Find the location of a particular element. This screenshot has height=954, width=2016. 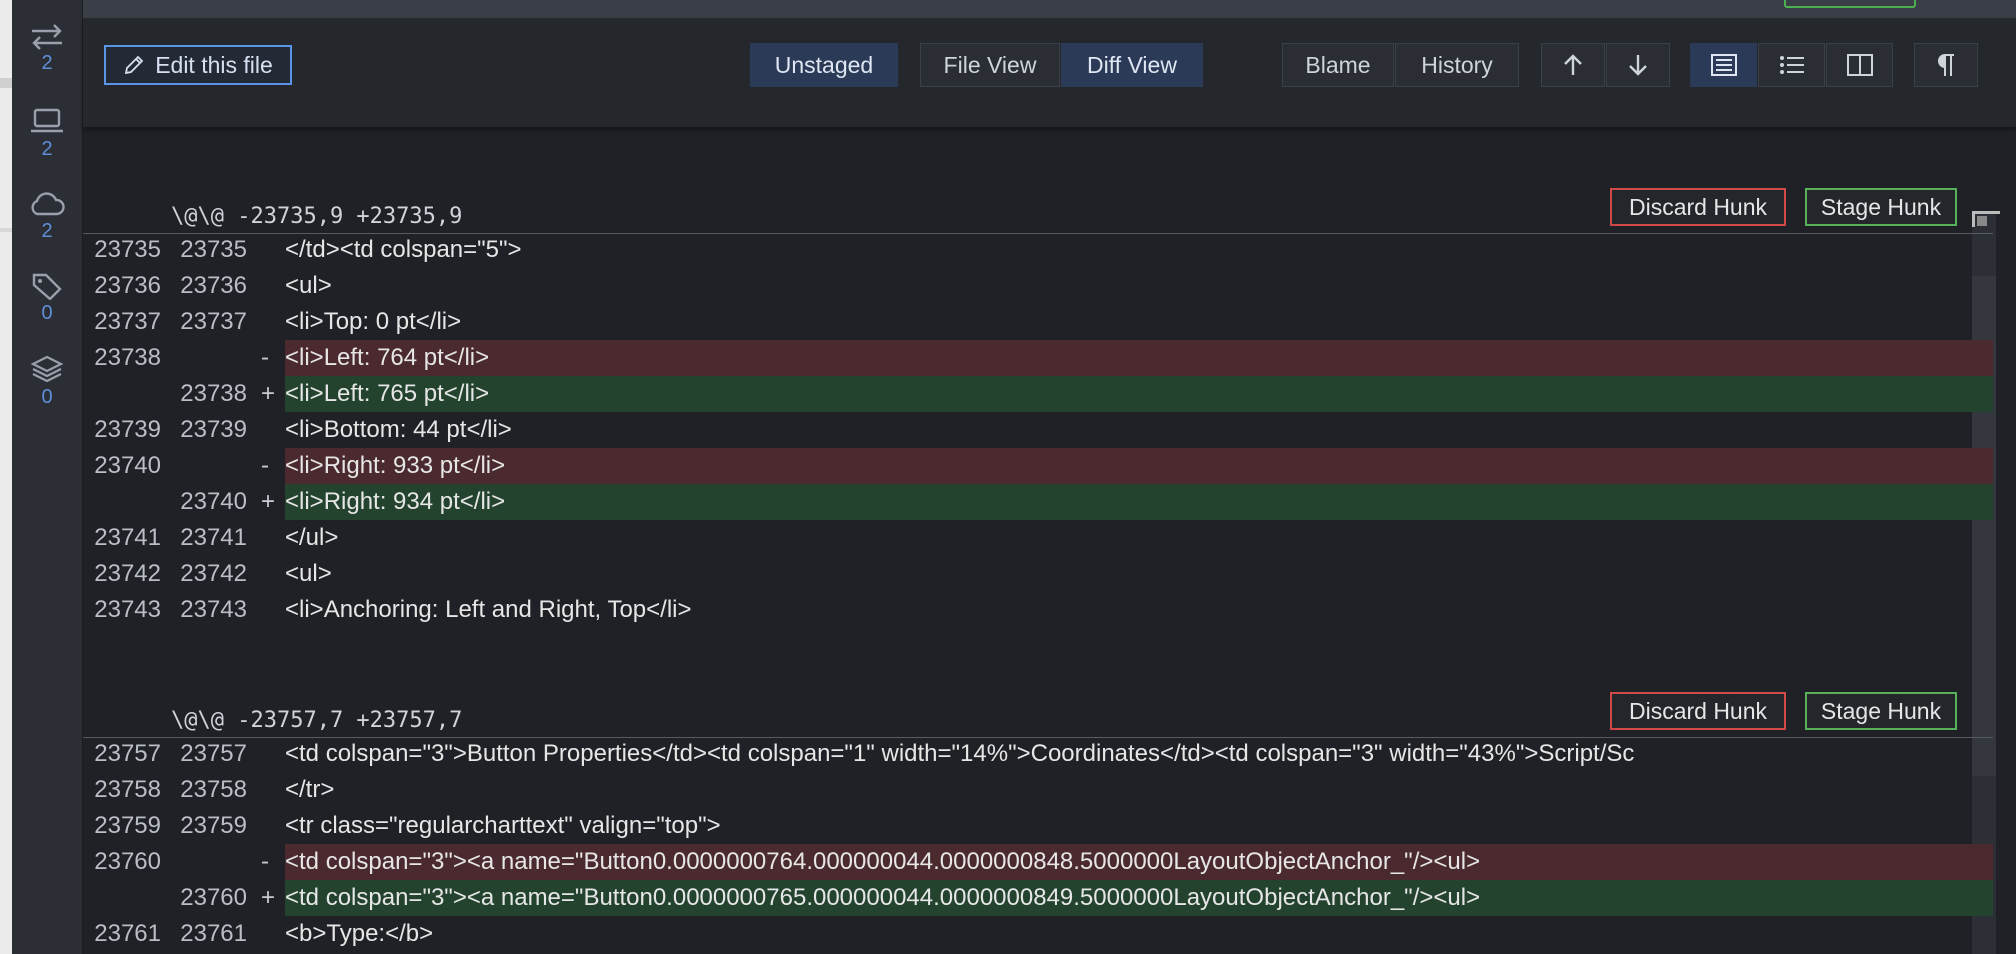

old-line-number: 23741 is located at coordinates (127, 537).